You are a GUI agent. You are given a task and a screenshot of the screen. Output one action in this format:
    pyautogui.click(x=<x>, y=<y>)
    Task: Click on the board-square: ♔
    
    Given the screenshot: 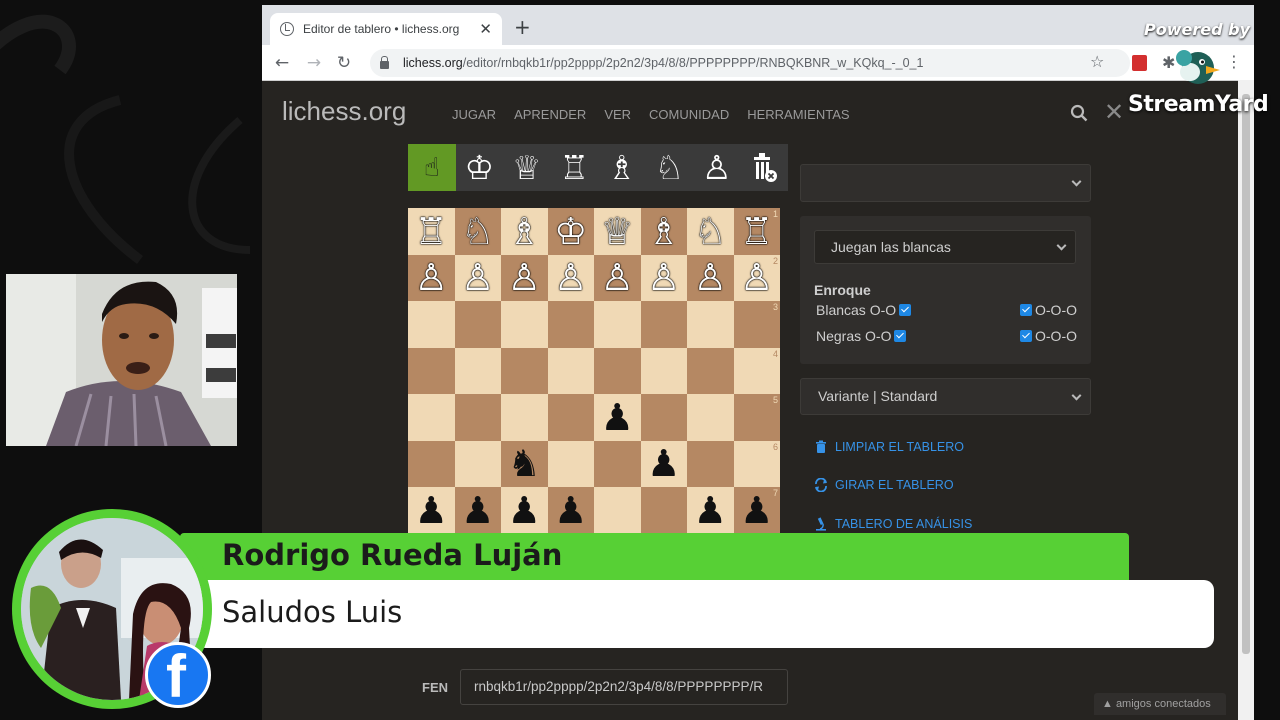 What is the action you would take?
    pyautogui.click(x=570, y=231)
    